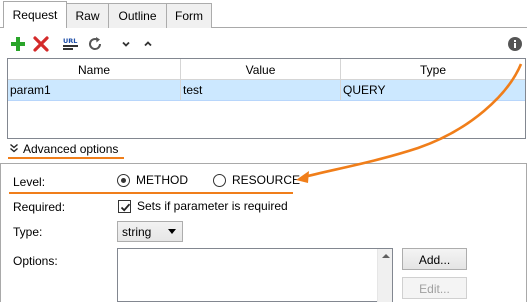  Describe the element at coordinates (515, 44) in the screenshot. I see `info-icon` at that location.